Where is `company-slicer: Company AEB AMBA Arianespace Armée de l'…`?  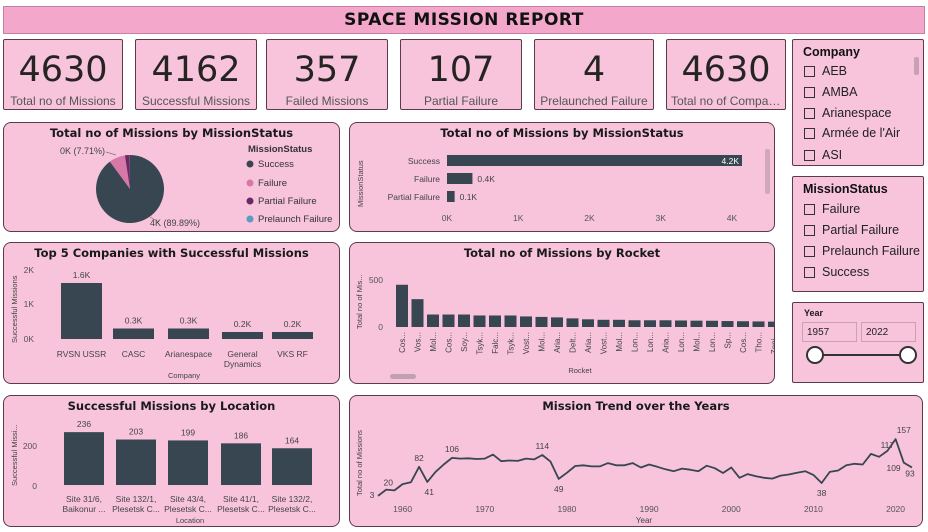
company-slicer: Company AEB AMBA Arianespace Armée de l'… is located at coordinates (858, 102).